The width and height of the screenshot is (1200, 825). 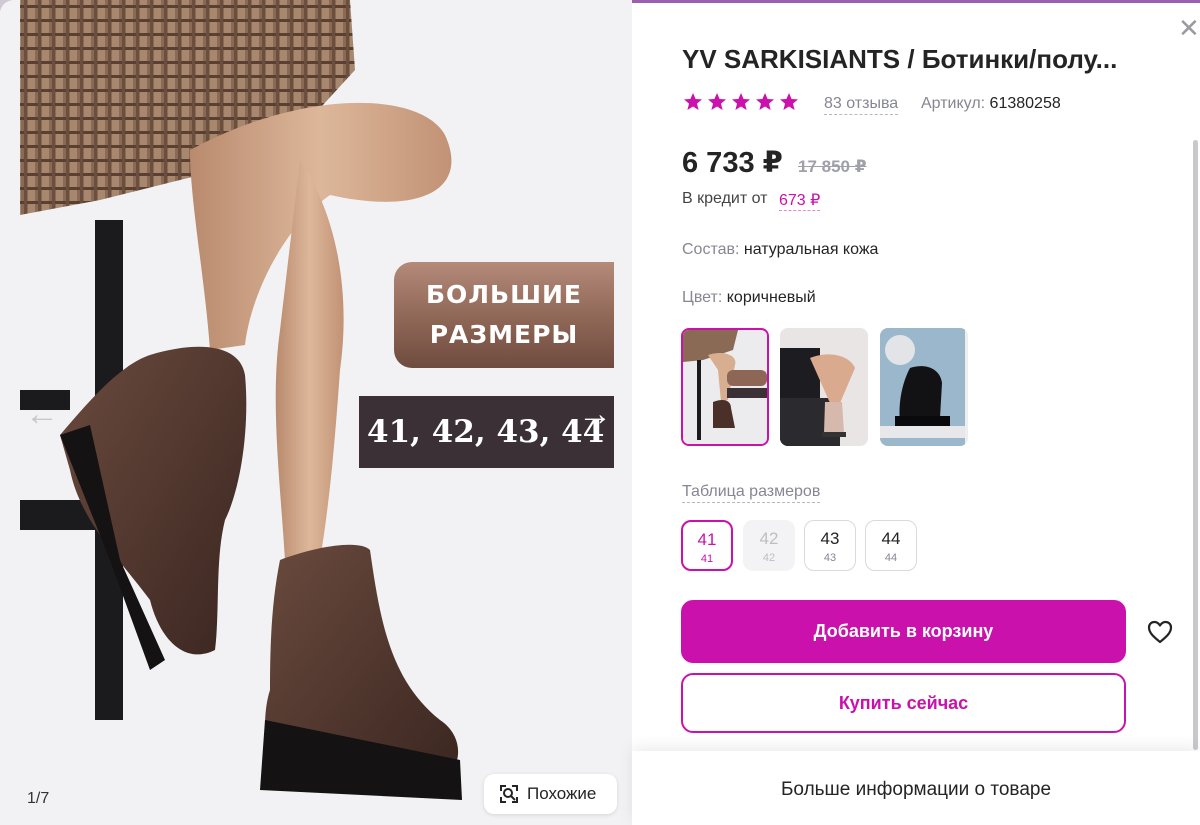 What do you see at coordinates (903, 631) in the screenshot?
I see `add-to-cart-button: Добавить в корзину` at bounding box center [903, 631].